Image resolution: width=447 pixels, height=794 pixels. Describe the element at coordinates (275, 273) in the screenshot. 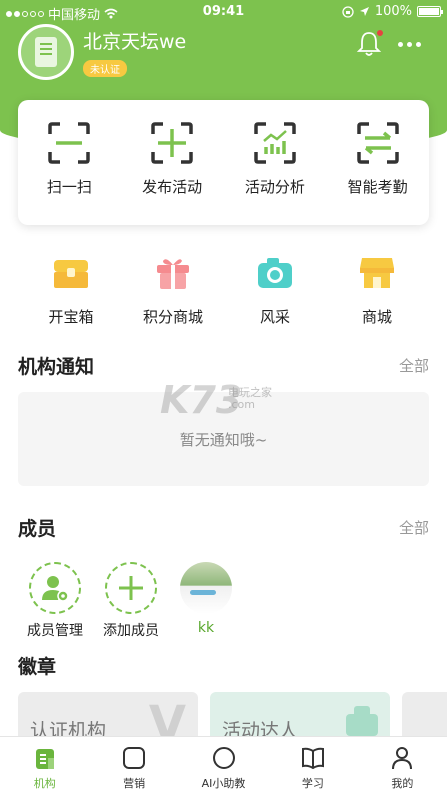

I see `camera-icon` at that location.